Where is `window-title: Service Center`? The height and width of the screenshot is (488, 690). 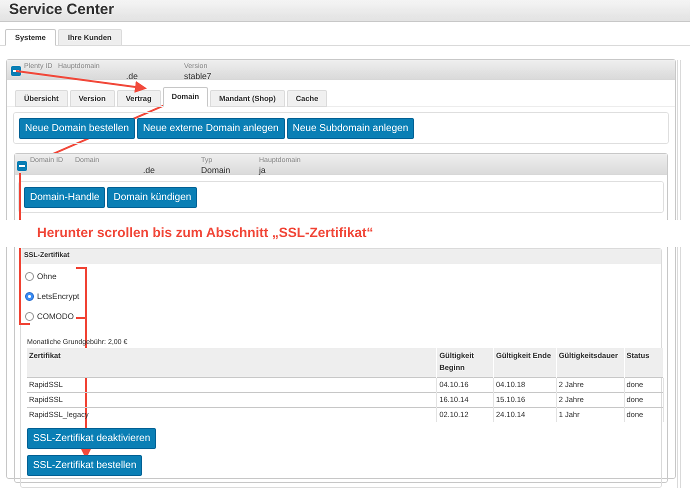 window-title: Service Center is located at coordinates (61, 10).